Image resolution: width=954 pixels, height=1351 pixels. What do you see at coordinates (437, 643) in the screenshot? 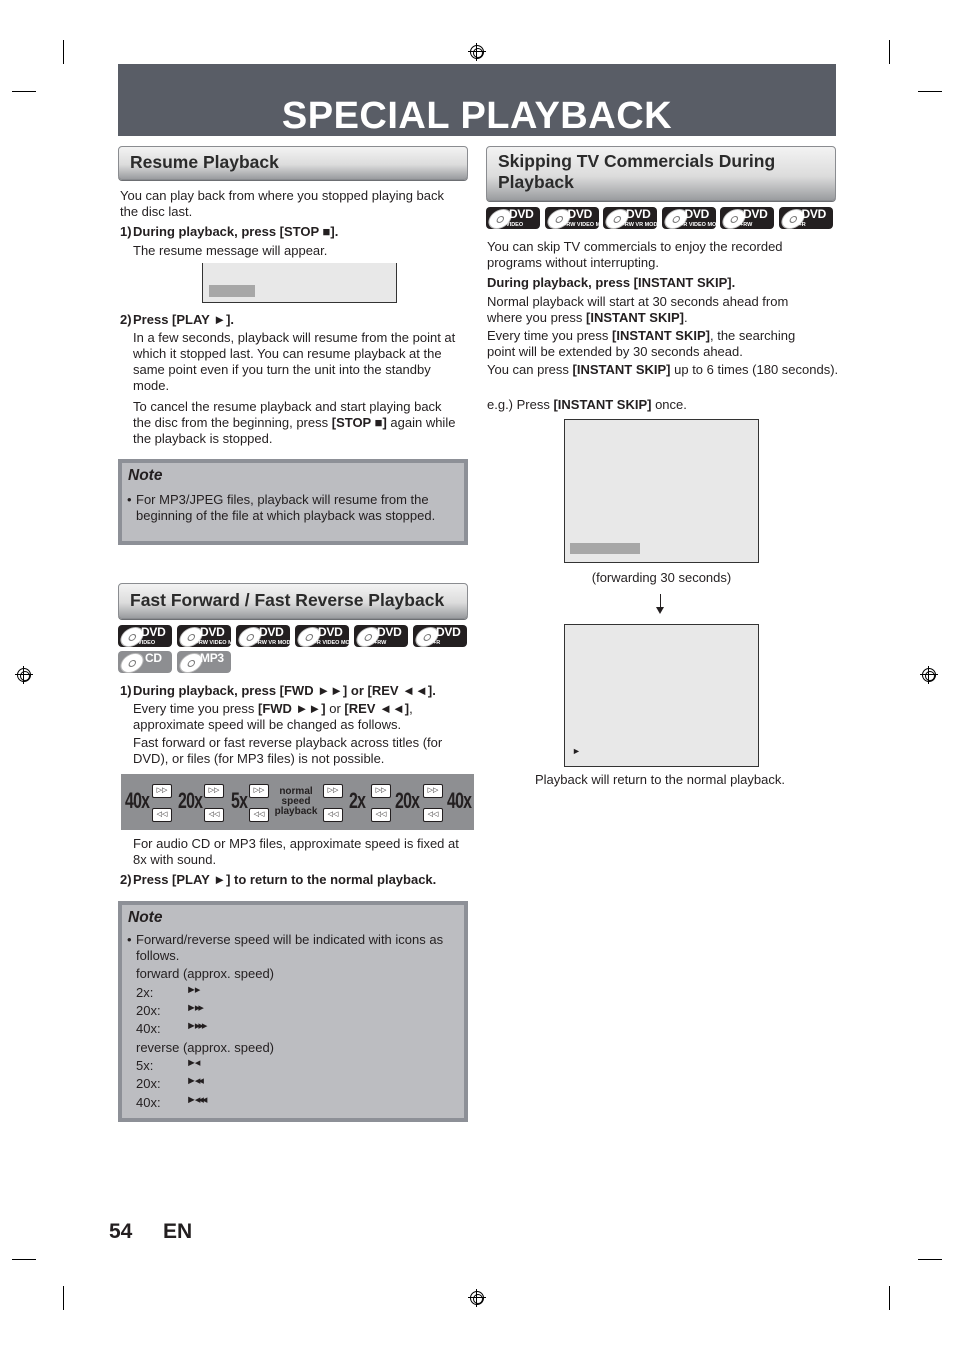
I see `disc-sublabel: +R` at bounding box center [437, 643].